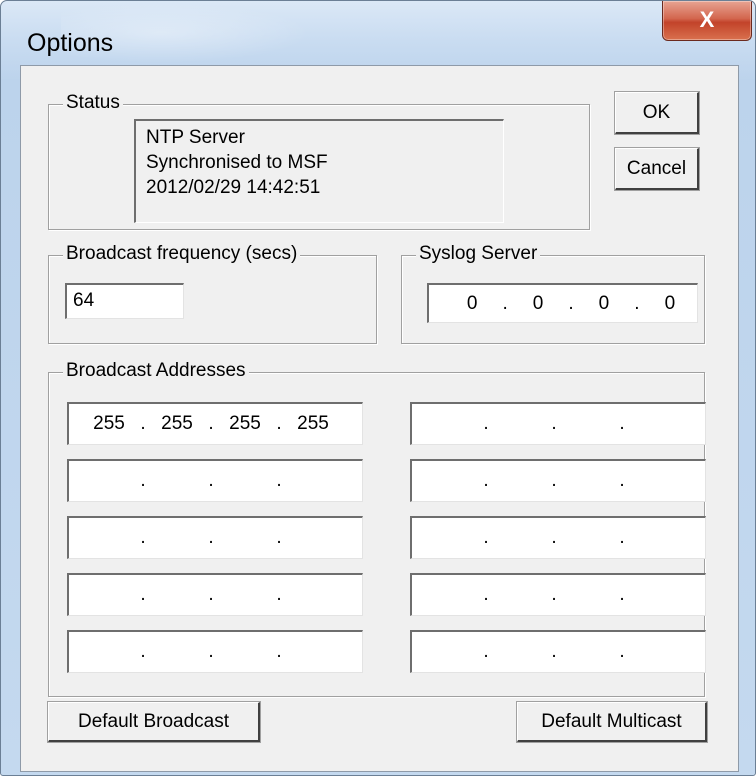 The image size is (756, 776). What do you see at coordinates (657, 113) in the screenshot?
I see `ok-button: OK` at bounding box center [657, 113].